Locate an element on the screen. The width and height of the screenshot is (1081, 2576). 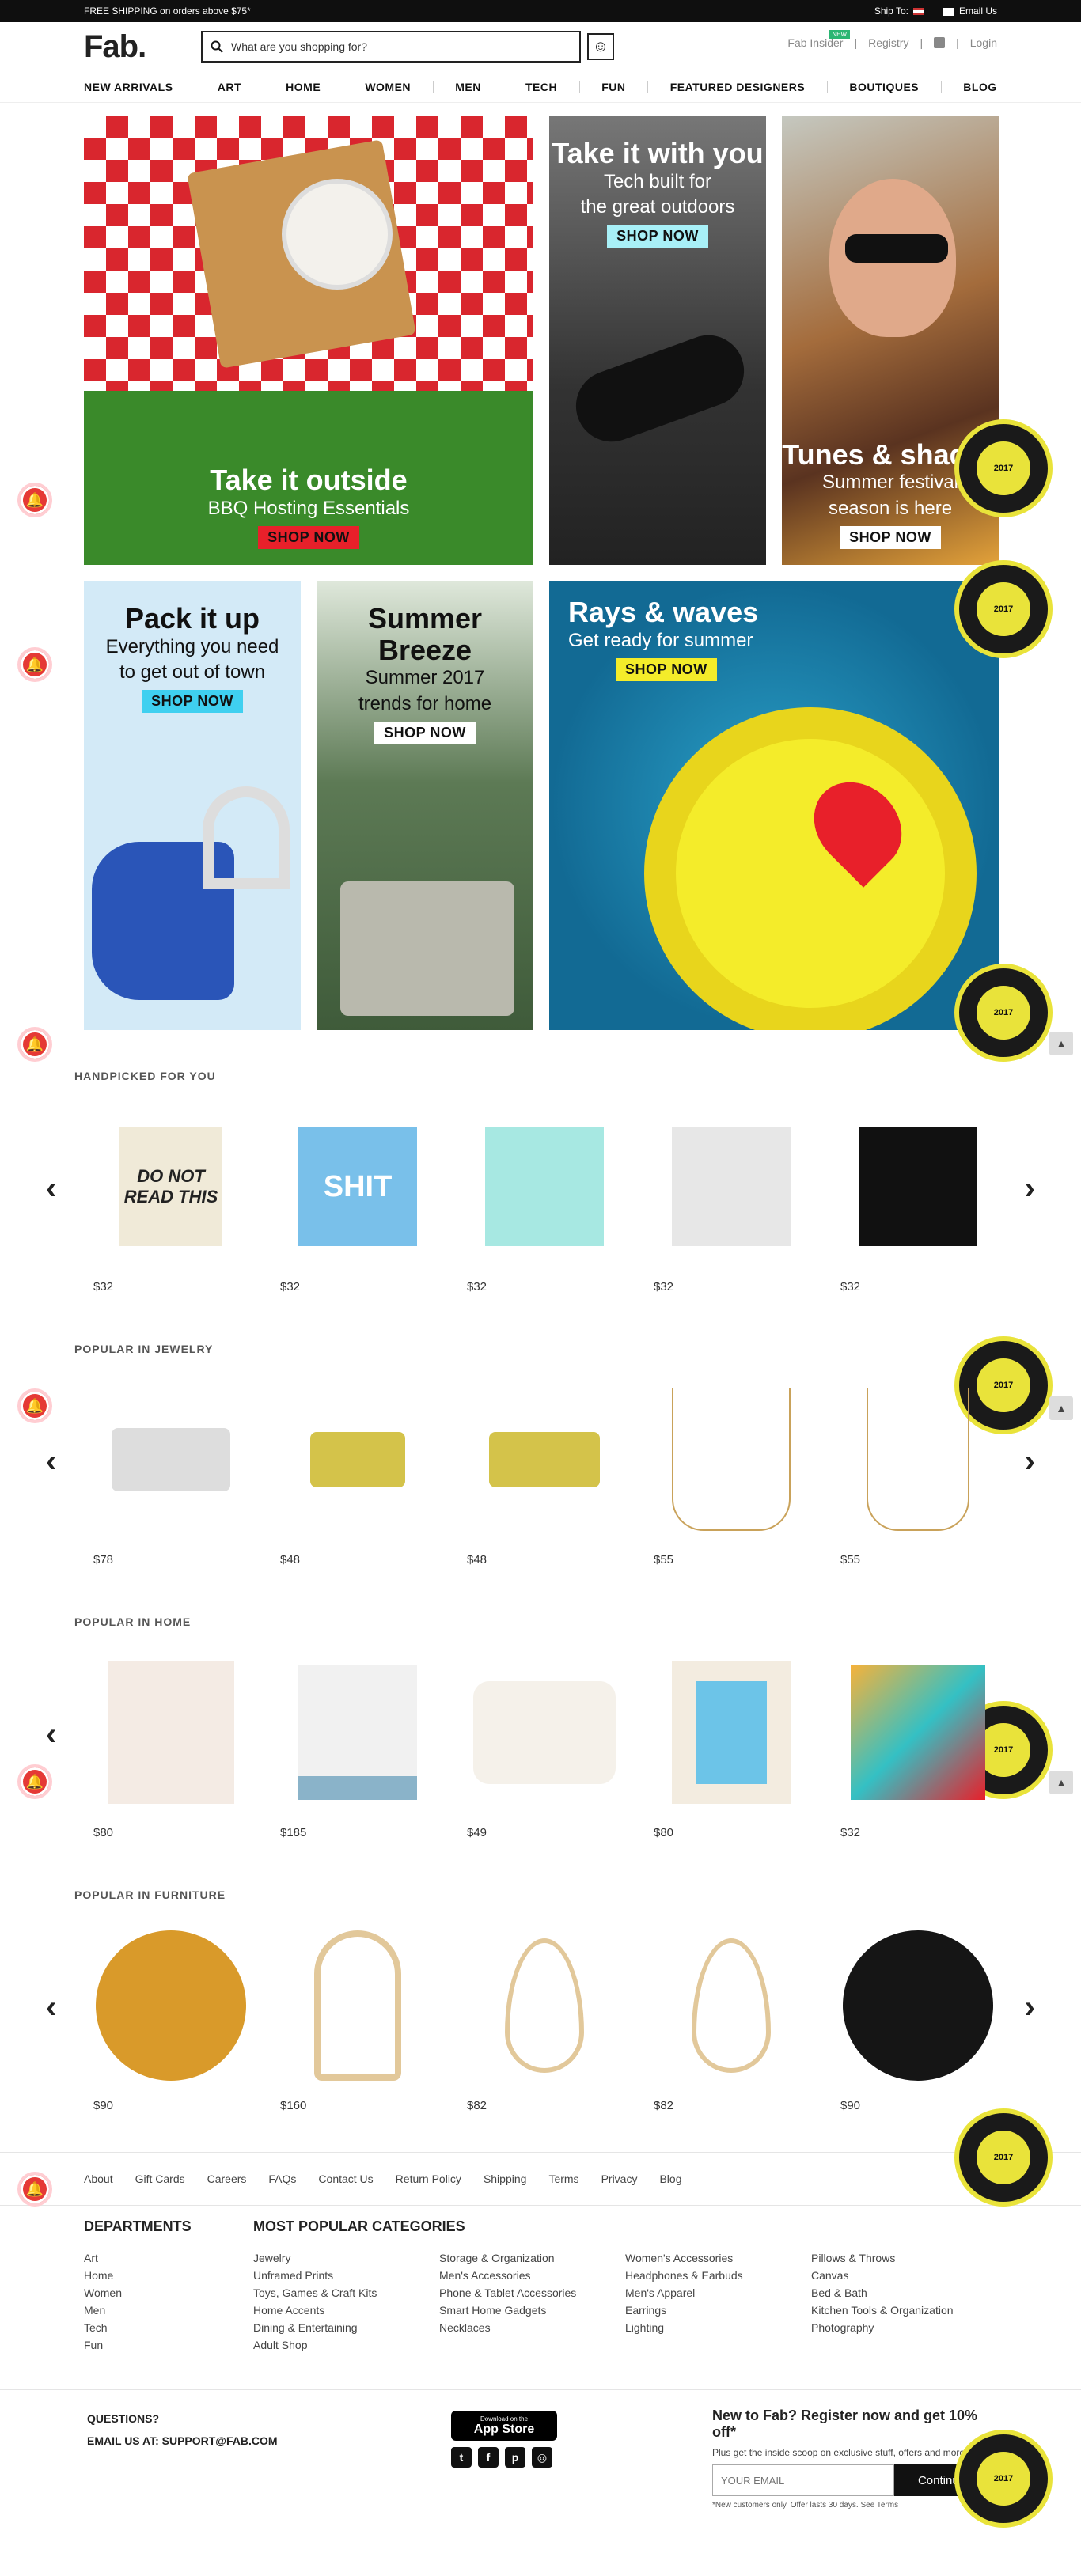
pinterest-icon: p is located at coordinates (515, 2457).